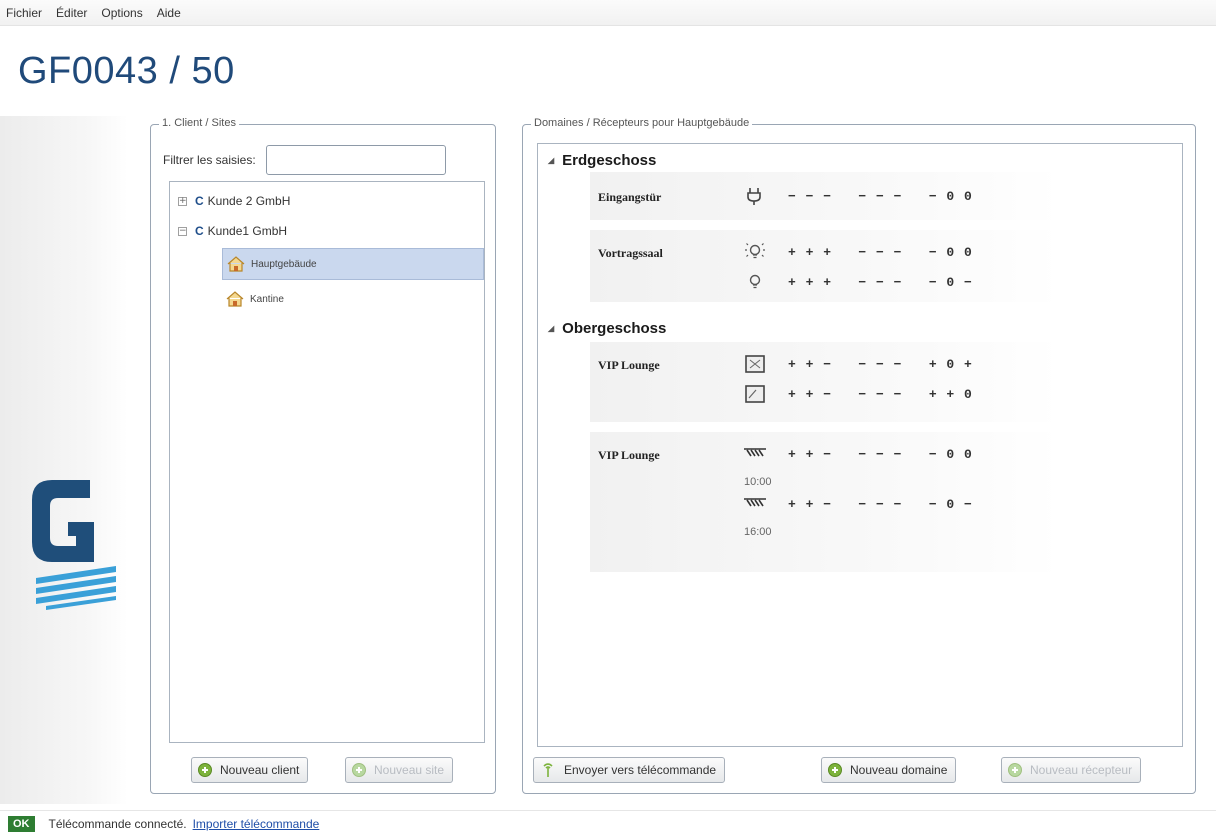  What do you see at coordinates (880, 196) in the screenshot?
I see `receiver-values: − − − − − − − 0 0` at bounding box center [880, 196].